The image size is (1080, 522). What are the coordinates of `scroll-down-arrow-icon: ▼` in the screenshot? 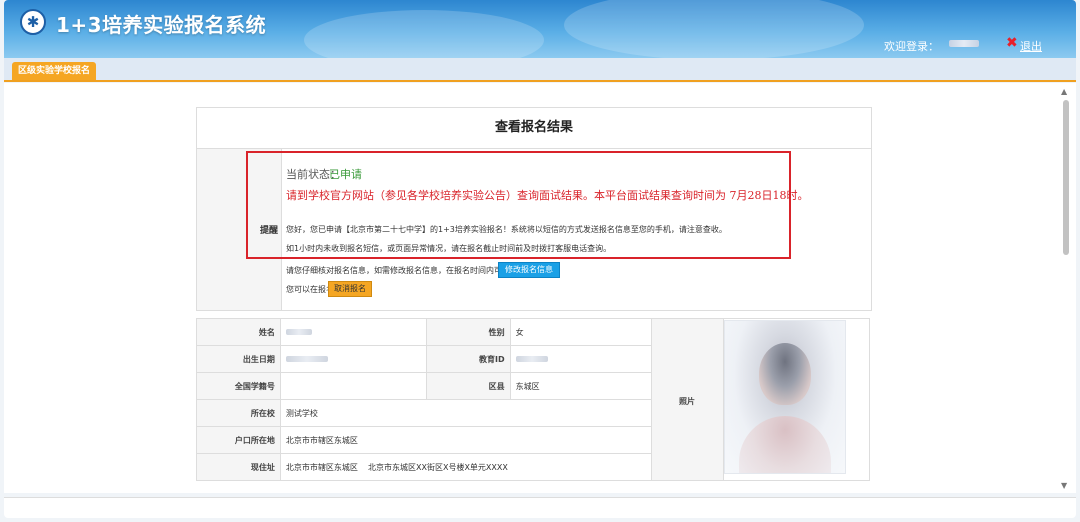 It's located at (1064, 485).